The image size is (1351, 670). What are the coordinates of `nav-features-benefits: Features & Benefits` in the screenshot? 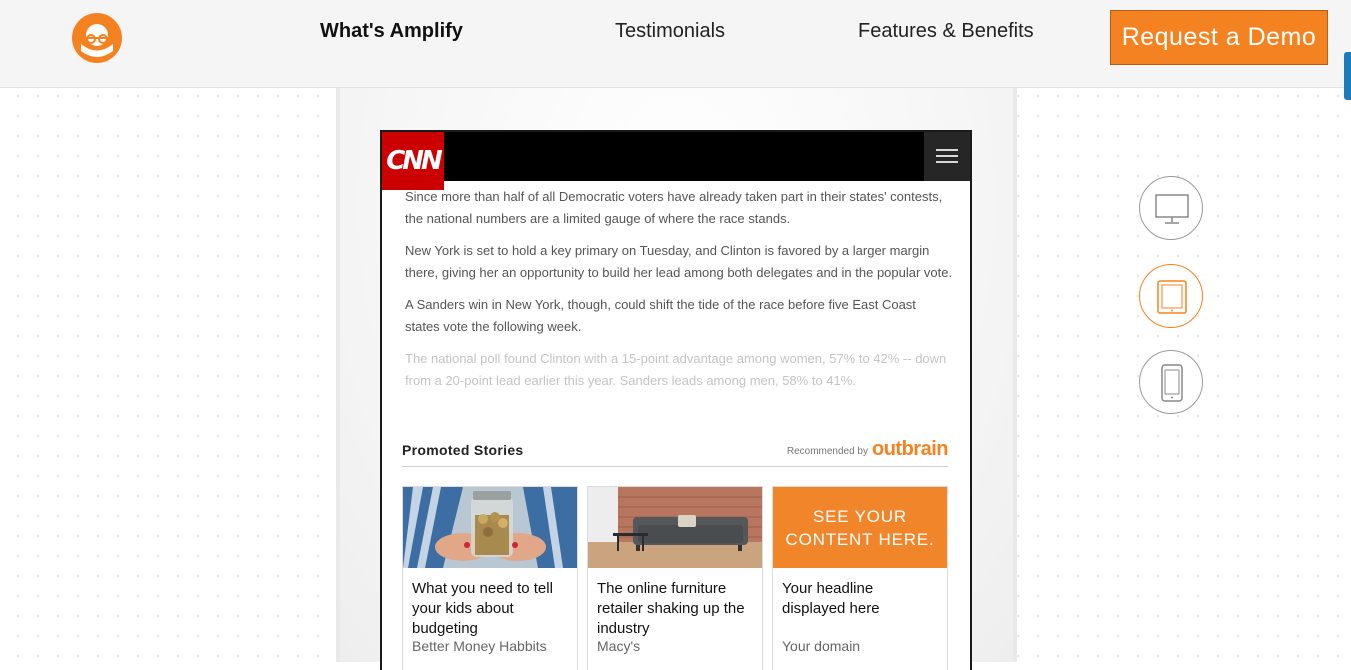 It's located at (946, 31).